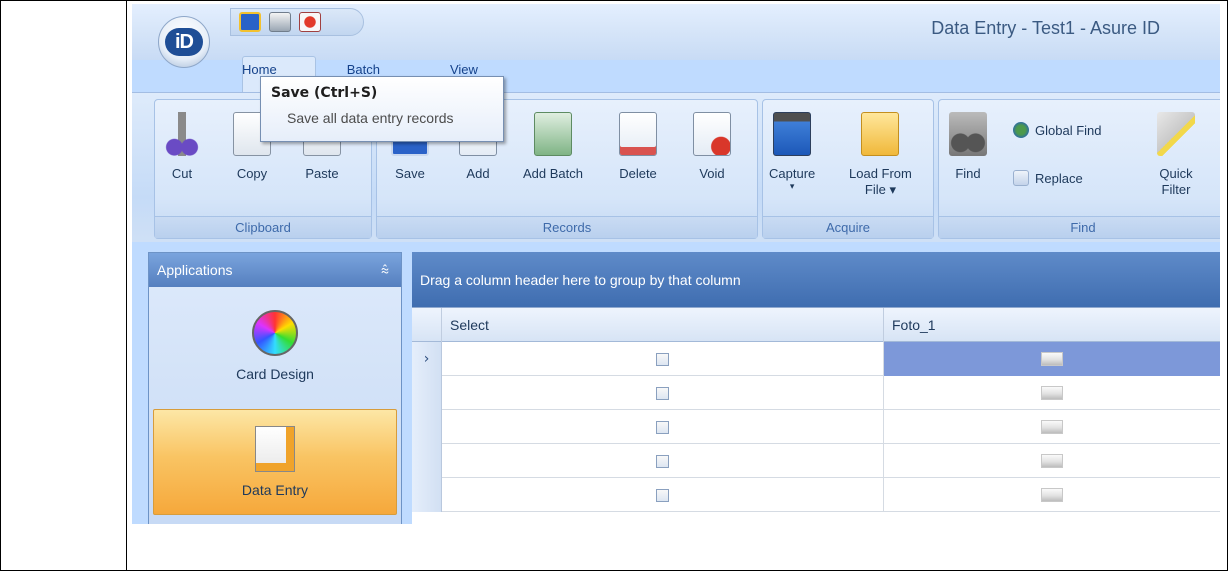  I want to click on ribbon-tabs: Home Batch View, so click(360, 69).